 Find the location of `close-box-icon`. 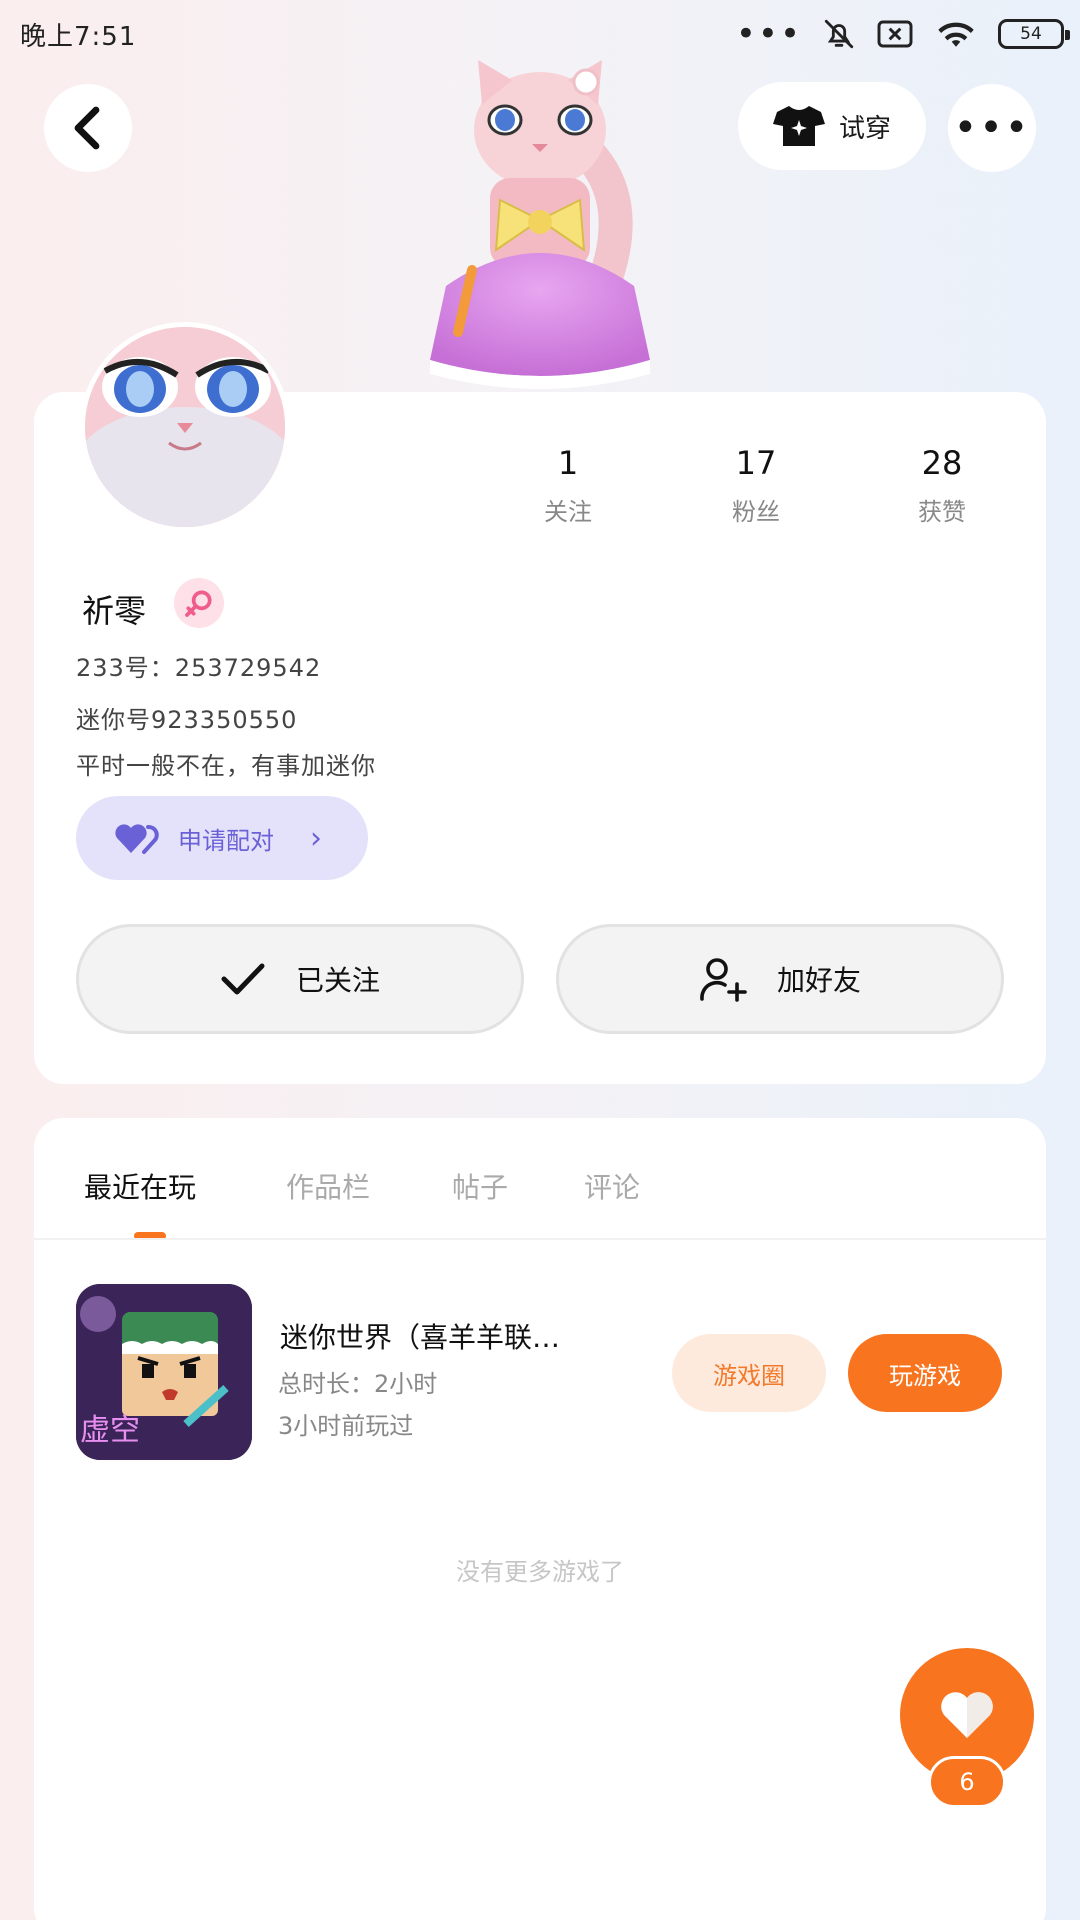

close-box-icon is located at coordinates (895, 34).